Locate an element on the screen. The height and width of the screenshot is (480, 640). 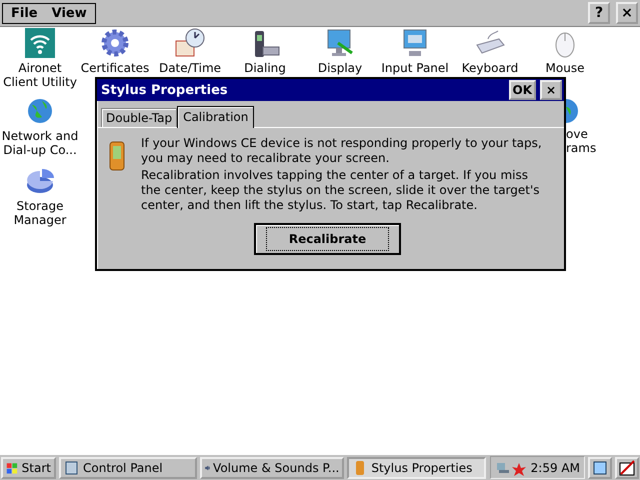
clock-icon is located at coordinates (190, 43).